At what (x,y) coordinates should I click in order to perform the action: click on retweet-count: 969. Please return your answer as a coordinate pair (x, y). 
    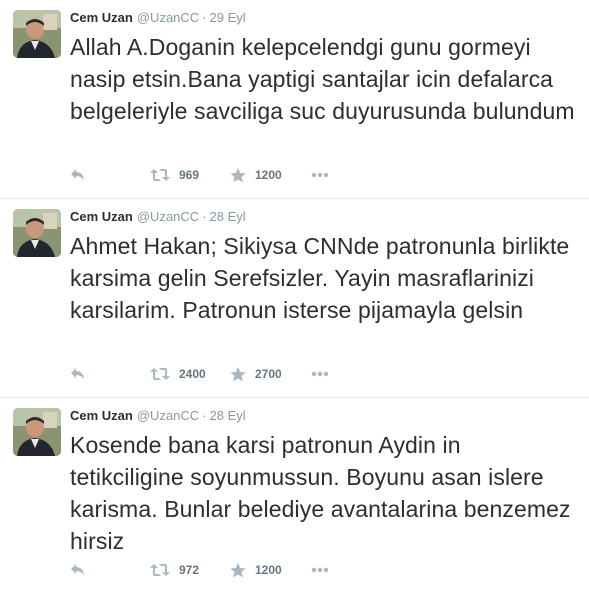
    Looking at the image, I should click on (189, 175).